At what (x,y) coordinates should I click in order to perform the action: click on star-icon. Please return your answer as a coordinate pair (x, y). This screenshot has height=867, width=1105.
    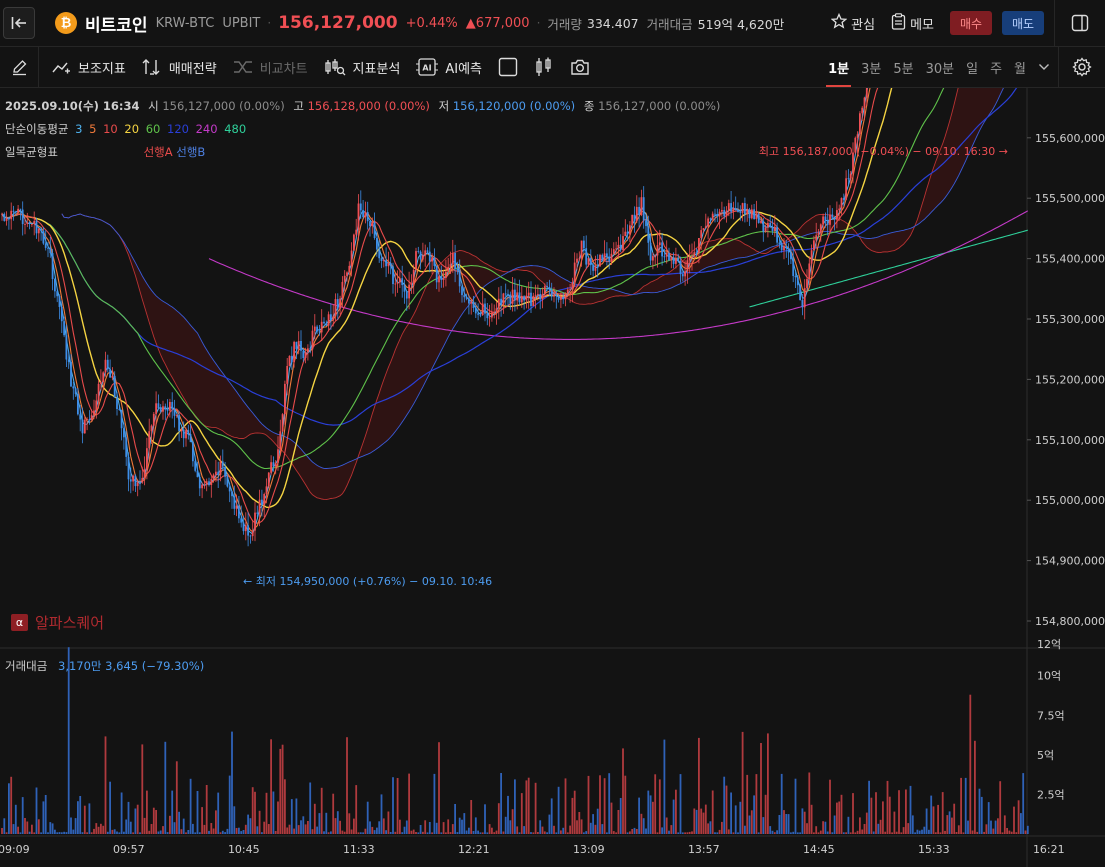
    Looking at the image, I should click on (839, 22).